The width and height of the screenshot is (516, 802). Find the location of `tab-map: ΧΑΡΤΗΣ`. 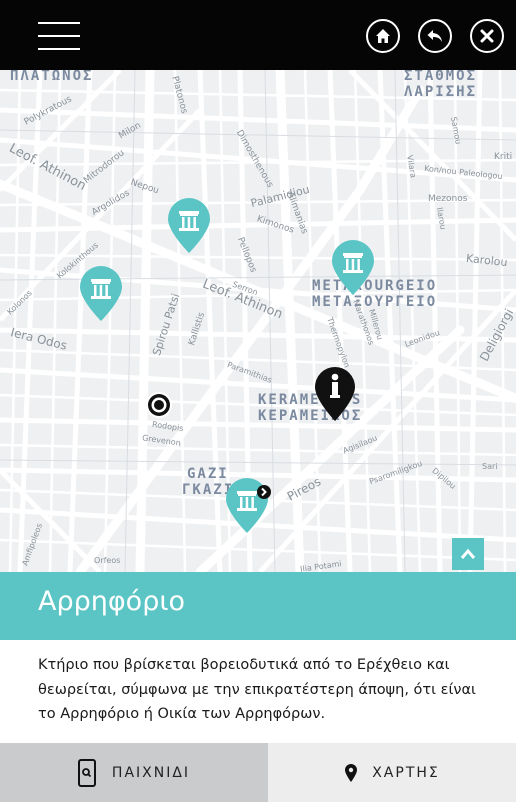

tab-map: ΧΑΡΤΗΣ is located at coordinates (392, 772).